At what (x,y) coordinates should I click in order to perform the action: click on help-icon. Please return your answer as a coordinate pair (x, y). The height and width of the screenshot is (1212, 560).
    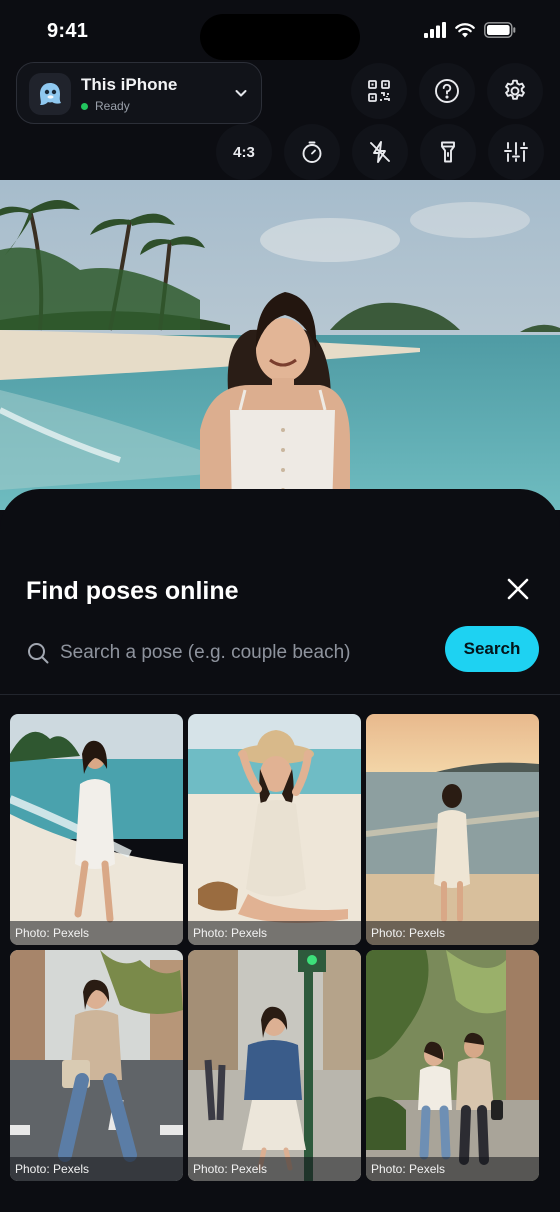
    Looking at the image, I should click on (447, 91).